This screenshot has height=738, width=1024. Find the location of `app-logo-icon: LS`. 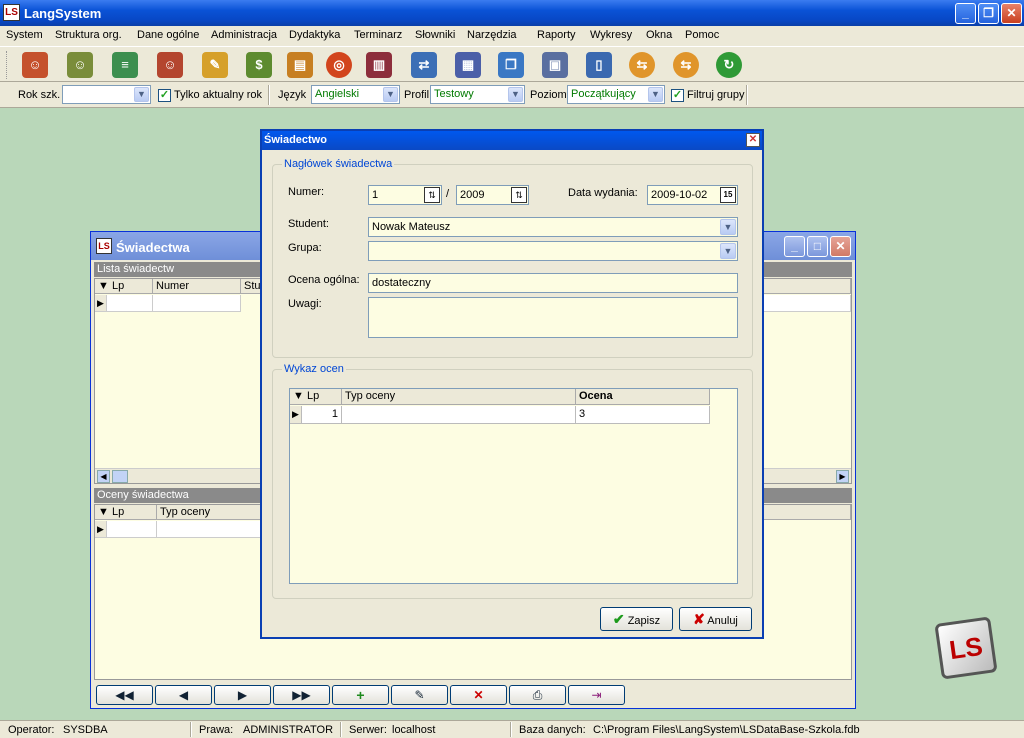

app-logo-icon: LS is located at coordinates (104, 246).